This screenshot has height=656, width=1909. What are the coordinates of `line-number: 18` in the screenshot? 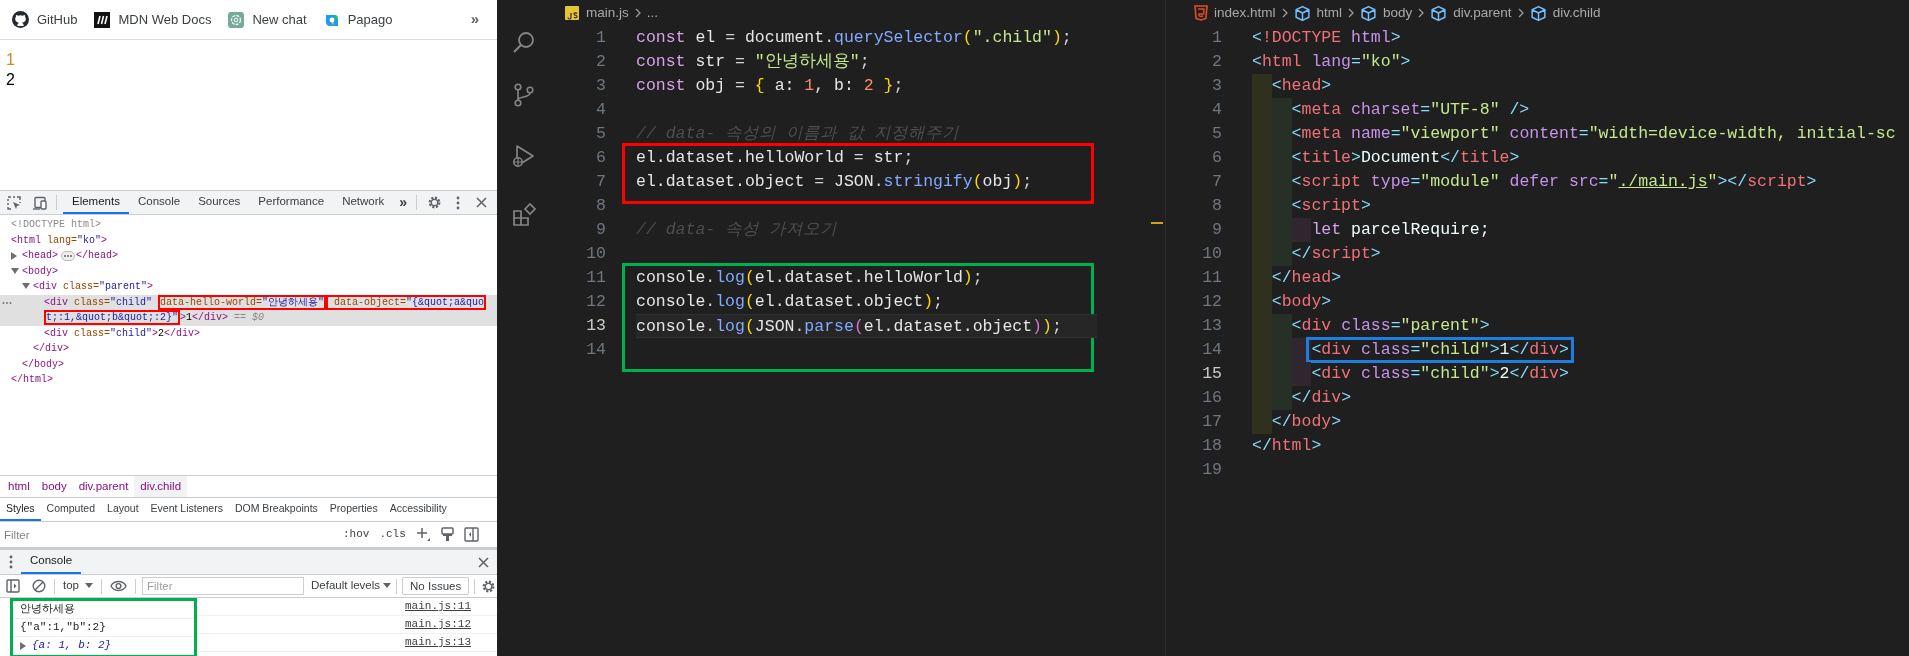 It's located at (1212, 446).